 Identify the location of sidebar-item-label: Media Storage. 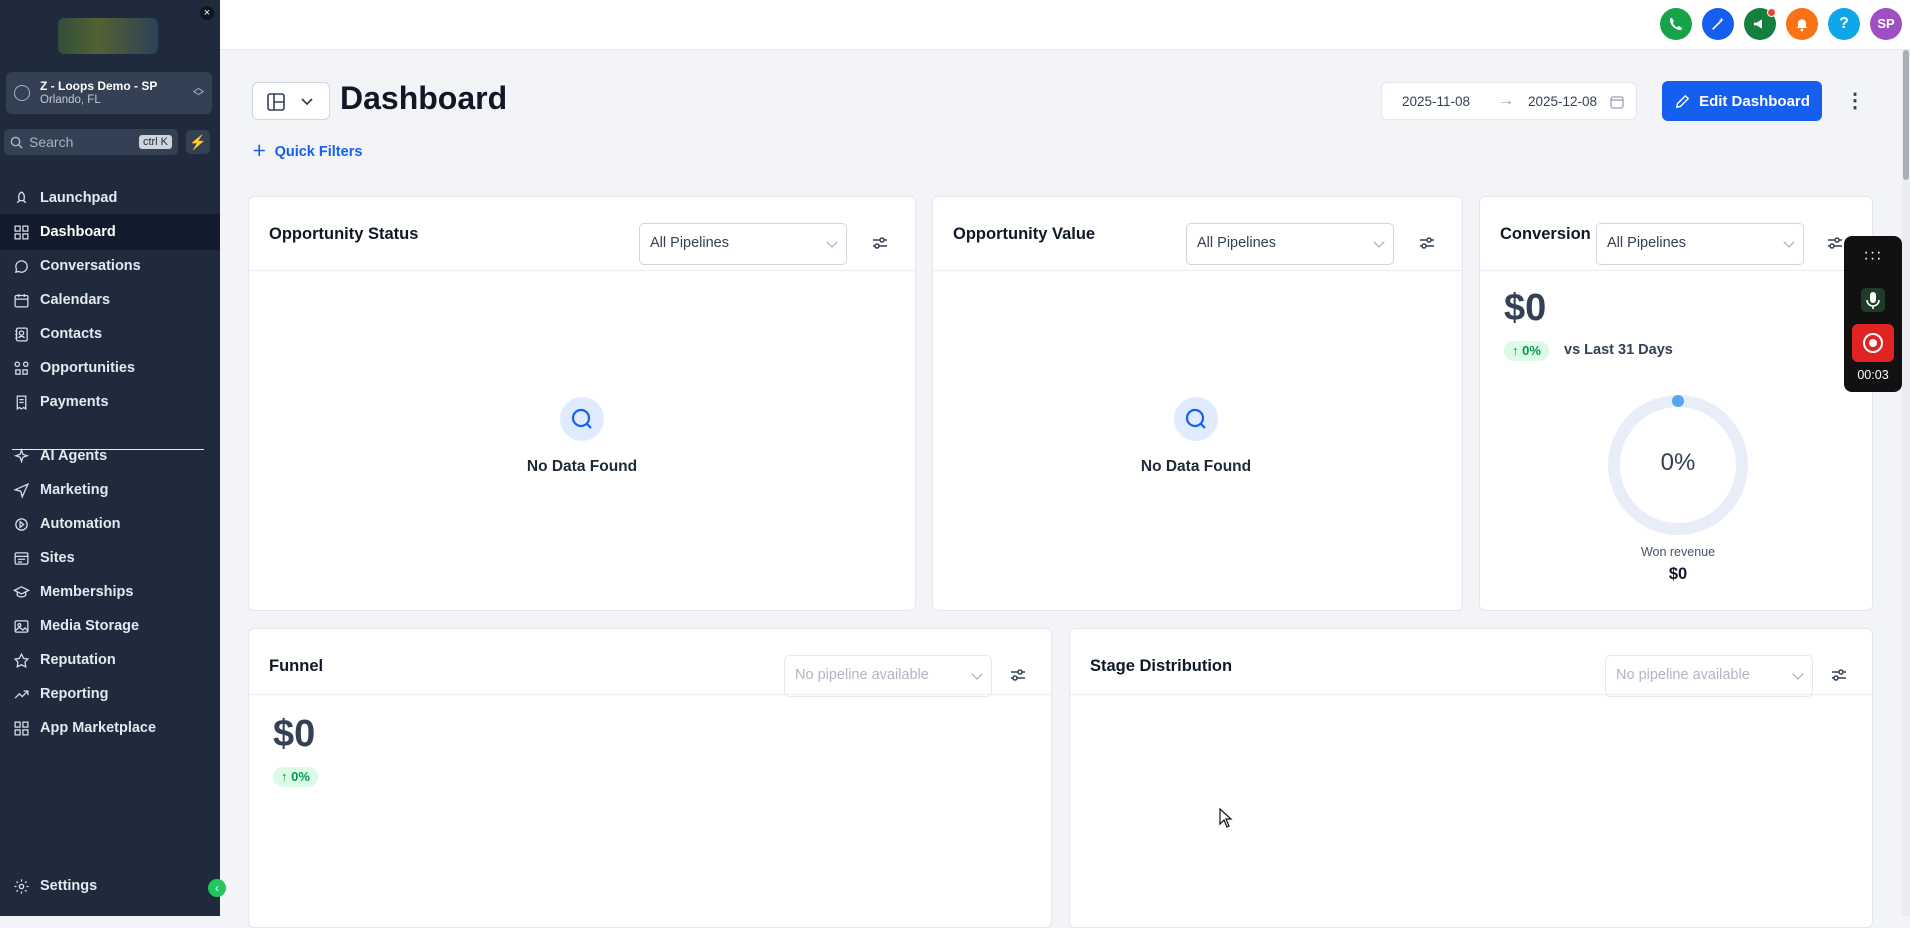
(90, 626).